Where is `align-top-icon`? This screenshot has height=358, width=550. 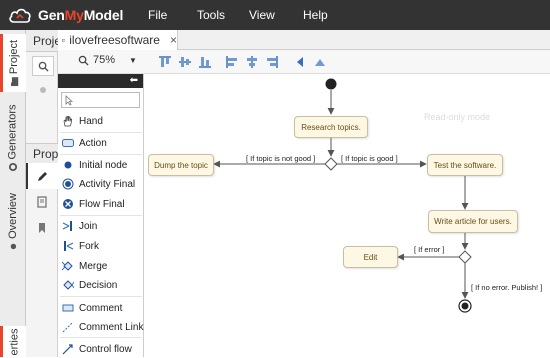 align-top-icon is located at coordinates (165, 62).